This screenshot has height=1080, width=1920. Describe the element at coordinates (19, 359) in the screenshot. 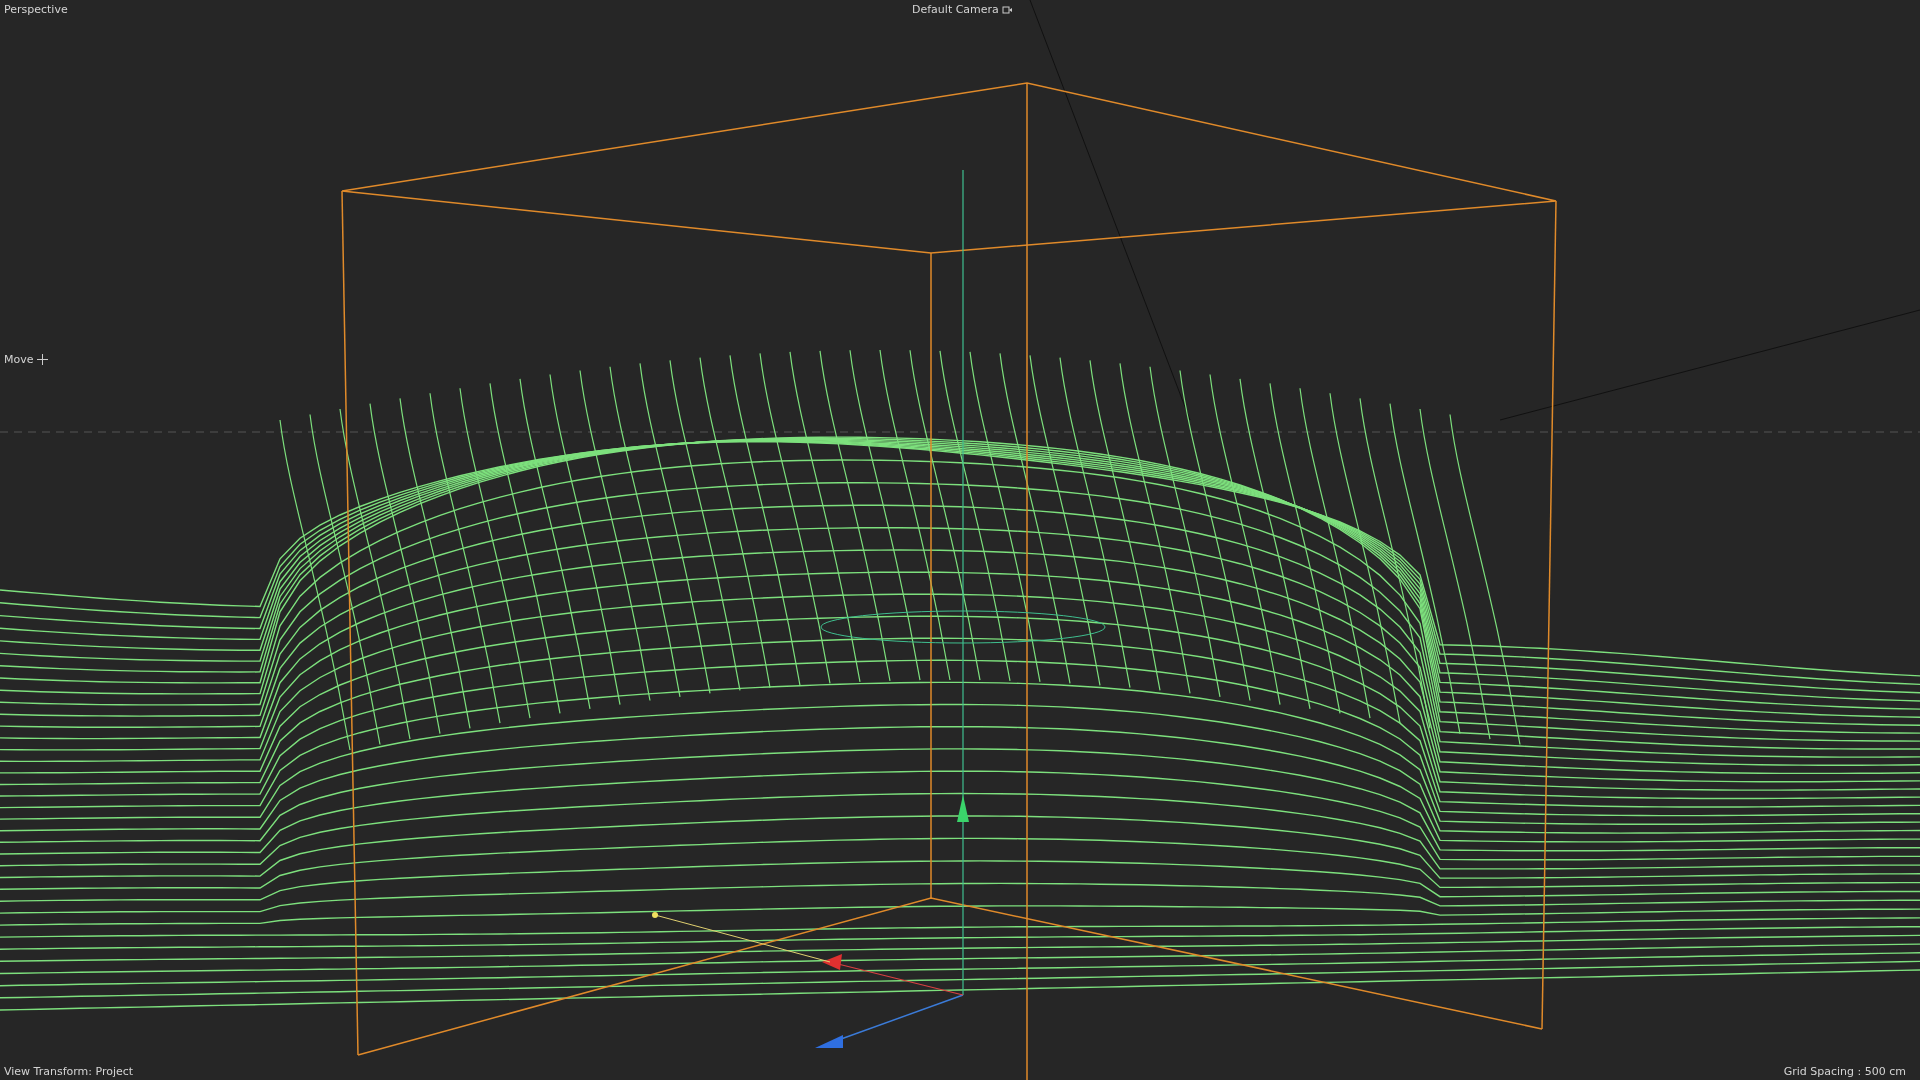

I see `tool-label: Move` at that location.